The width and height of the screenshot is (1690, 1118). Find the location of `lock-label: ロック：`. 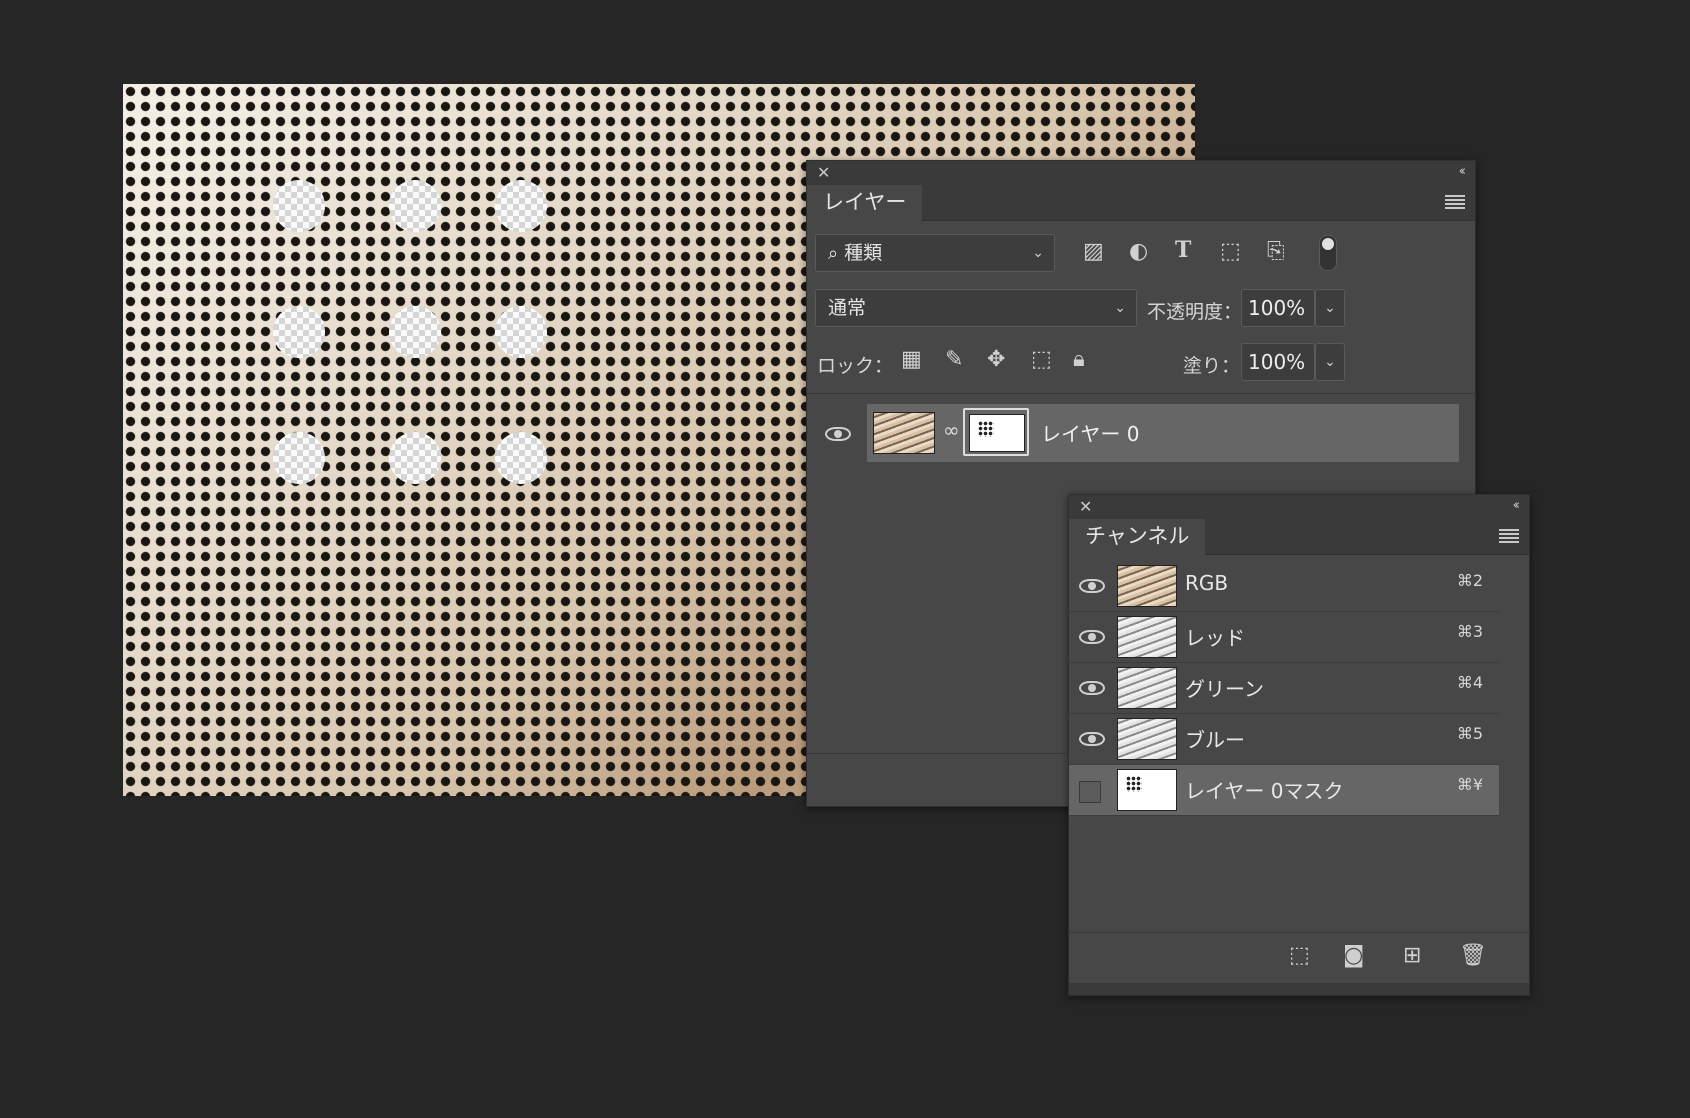

lock-label: ロック： is located at coordinates (855, 366).